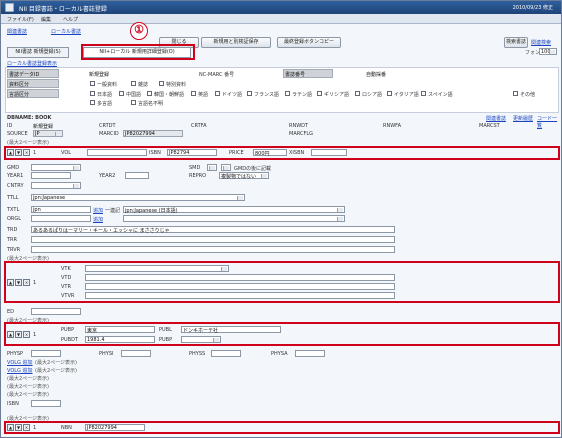  Describe the element at coordinates (56, 167) in the screenshot. I see `gmd-select` at that location.